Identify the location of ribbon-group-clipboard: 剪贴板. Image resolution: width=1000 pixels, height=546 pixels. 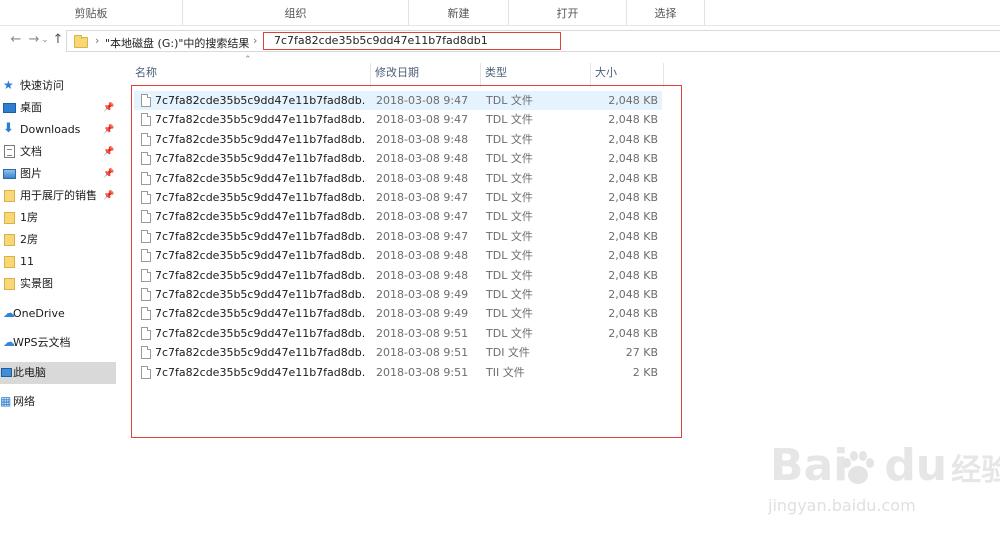
(91, 12).